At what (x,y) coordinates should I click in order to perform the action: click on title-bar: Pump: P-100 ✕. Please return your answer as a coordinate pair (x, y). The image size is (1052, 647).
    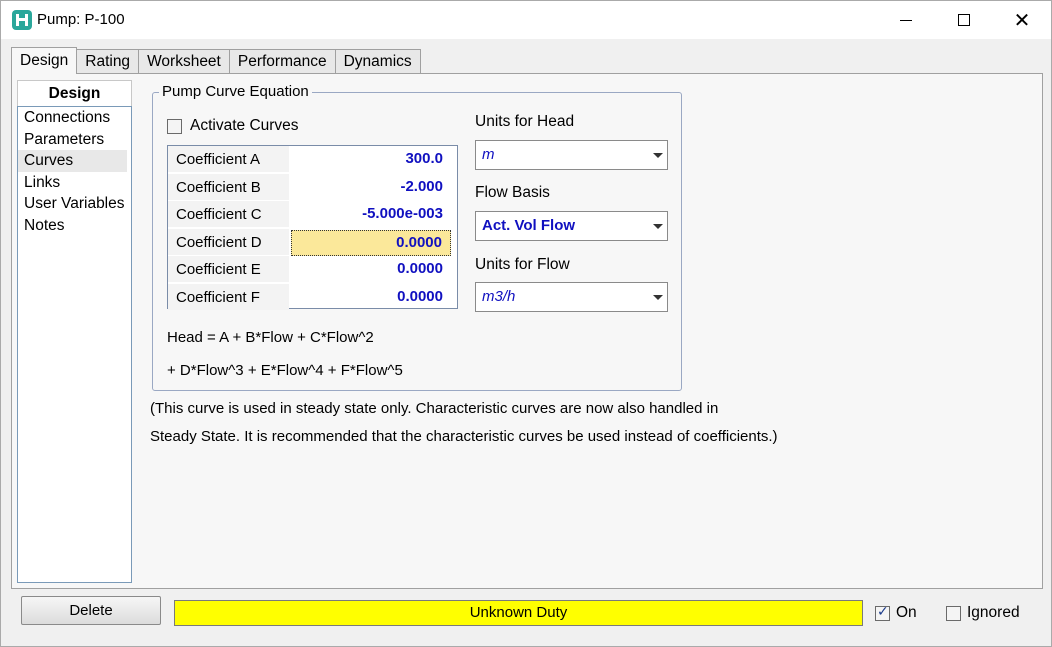
    Looking at the image, I should click on (526, 20).